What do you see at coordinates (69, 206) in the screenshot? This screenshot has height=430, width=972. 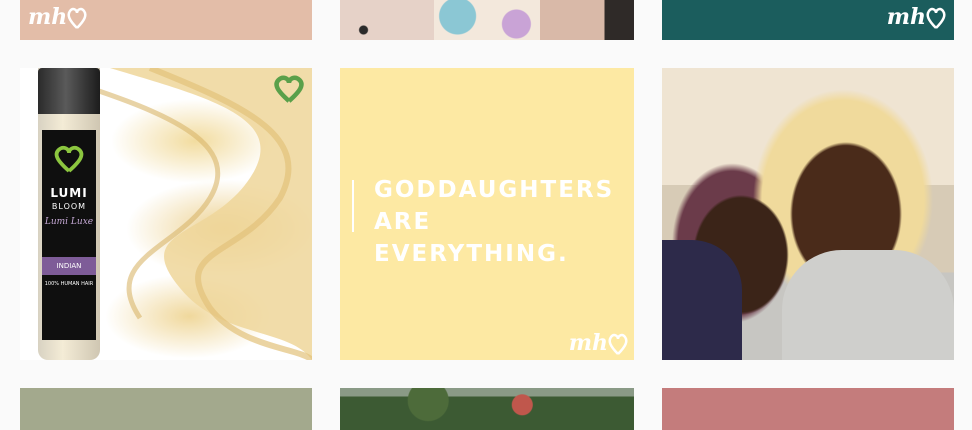 I see `brand-name-line2: BLOOM` at bounding box center [69, 206].